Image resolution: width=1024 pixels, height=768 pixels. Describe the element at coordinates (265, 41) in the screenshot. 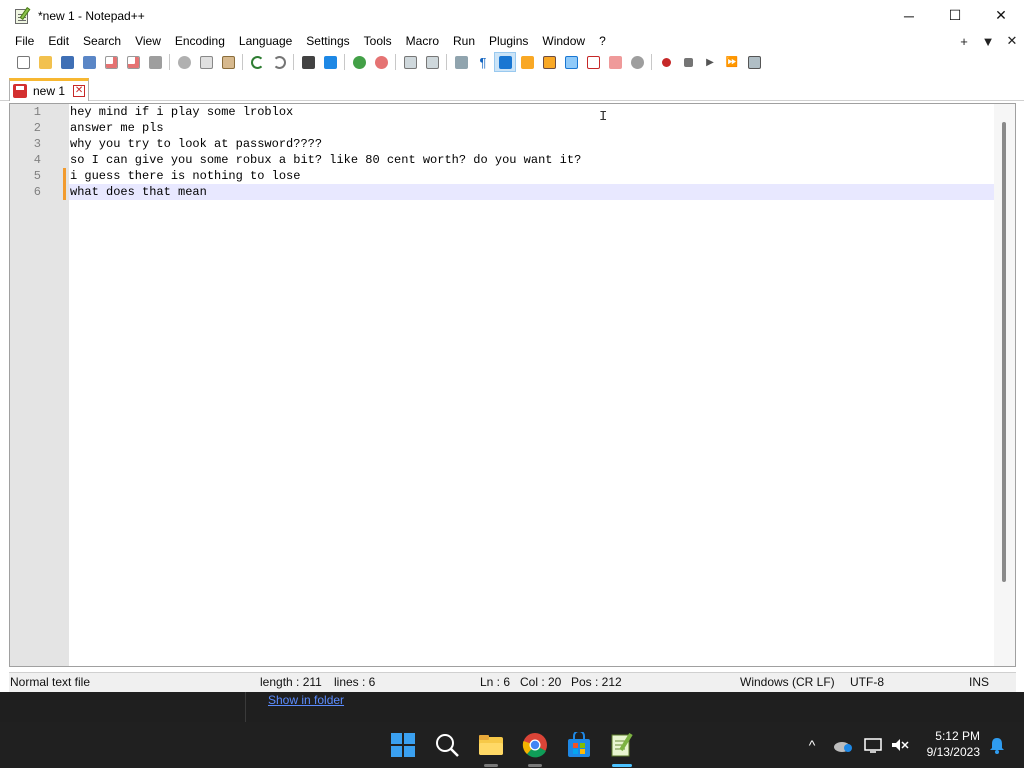

I see `menu-language: Language` at that location.